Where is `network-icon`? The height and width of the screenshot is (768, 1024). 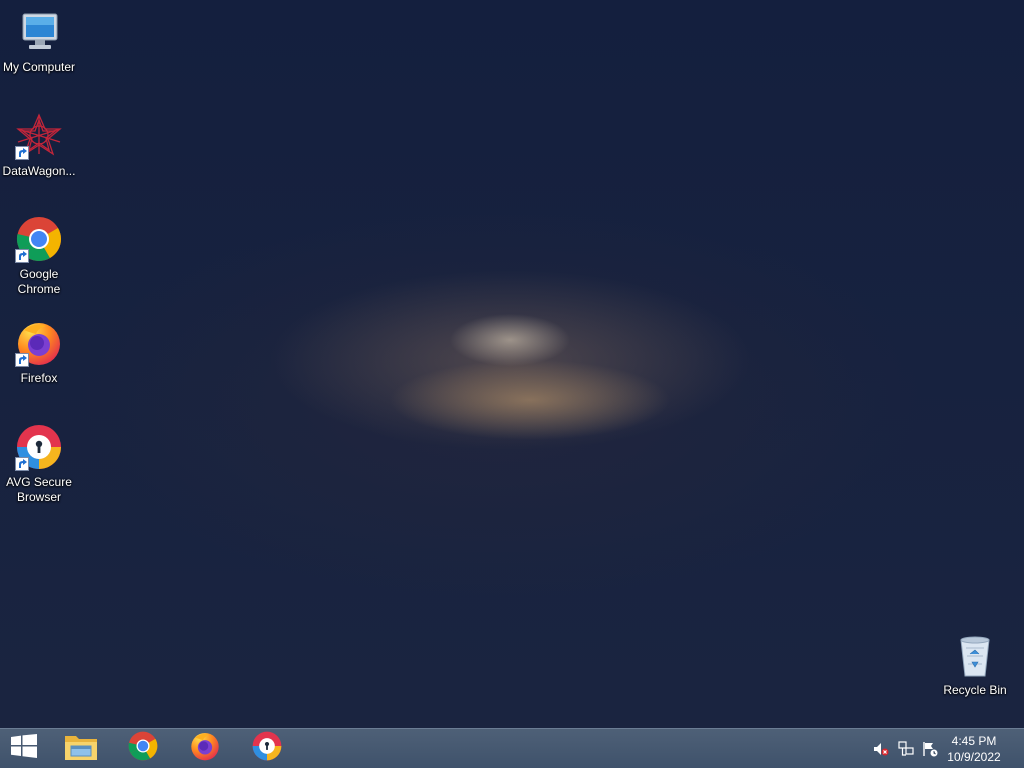
network-icon is located at coordinates (906, 749).